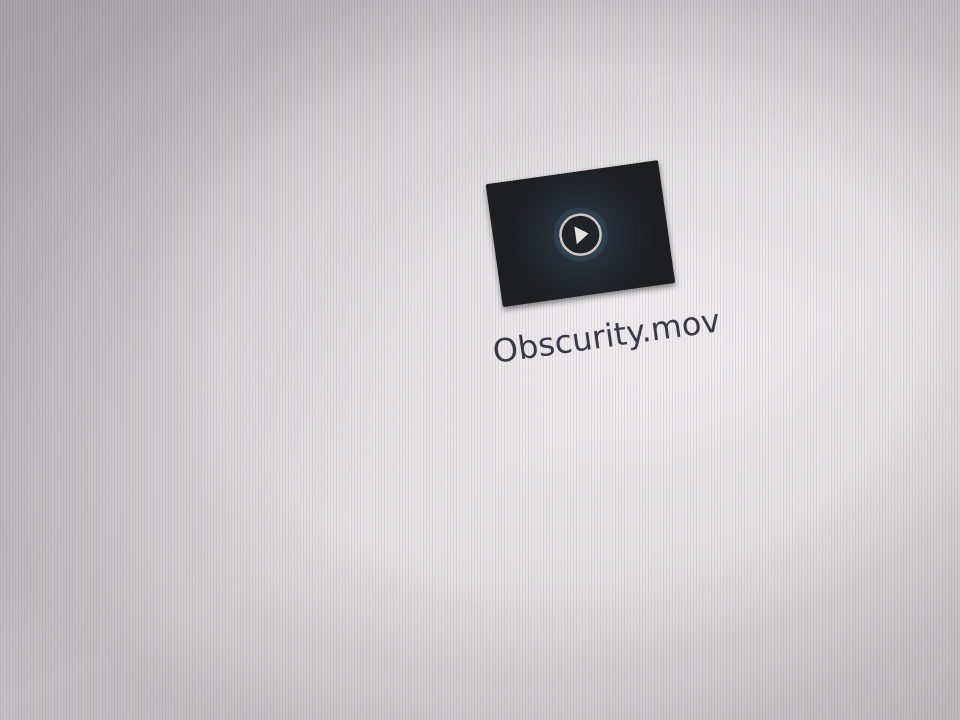 This screenshot has height=720, width=960. I want to click on file-name-label: Obscurity.mov, so click(606, 336).